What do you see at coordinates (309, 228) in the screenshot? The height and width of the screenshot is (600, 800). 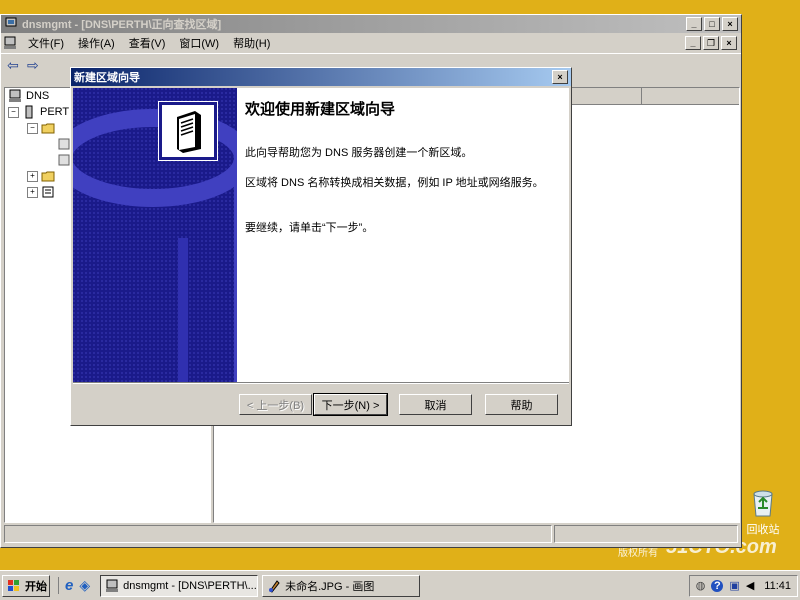 I see `wizard-para-3: 要继续，请单击“下一步”。` at bounding box center [309, 228].